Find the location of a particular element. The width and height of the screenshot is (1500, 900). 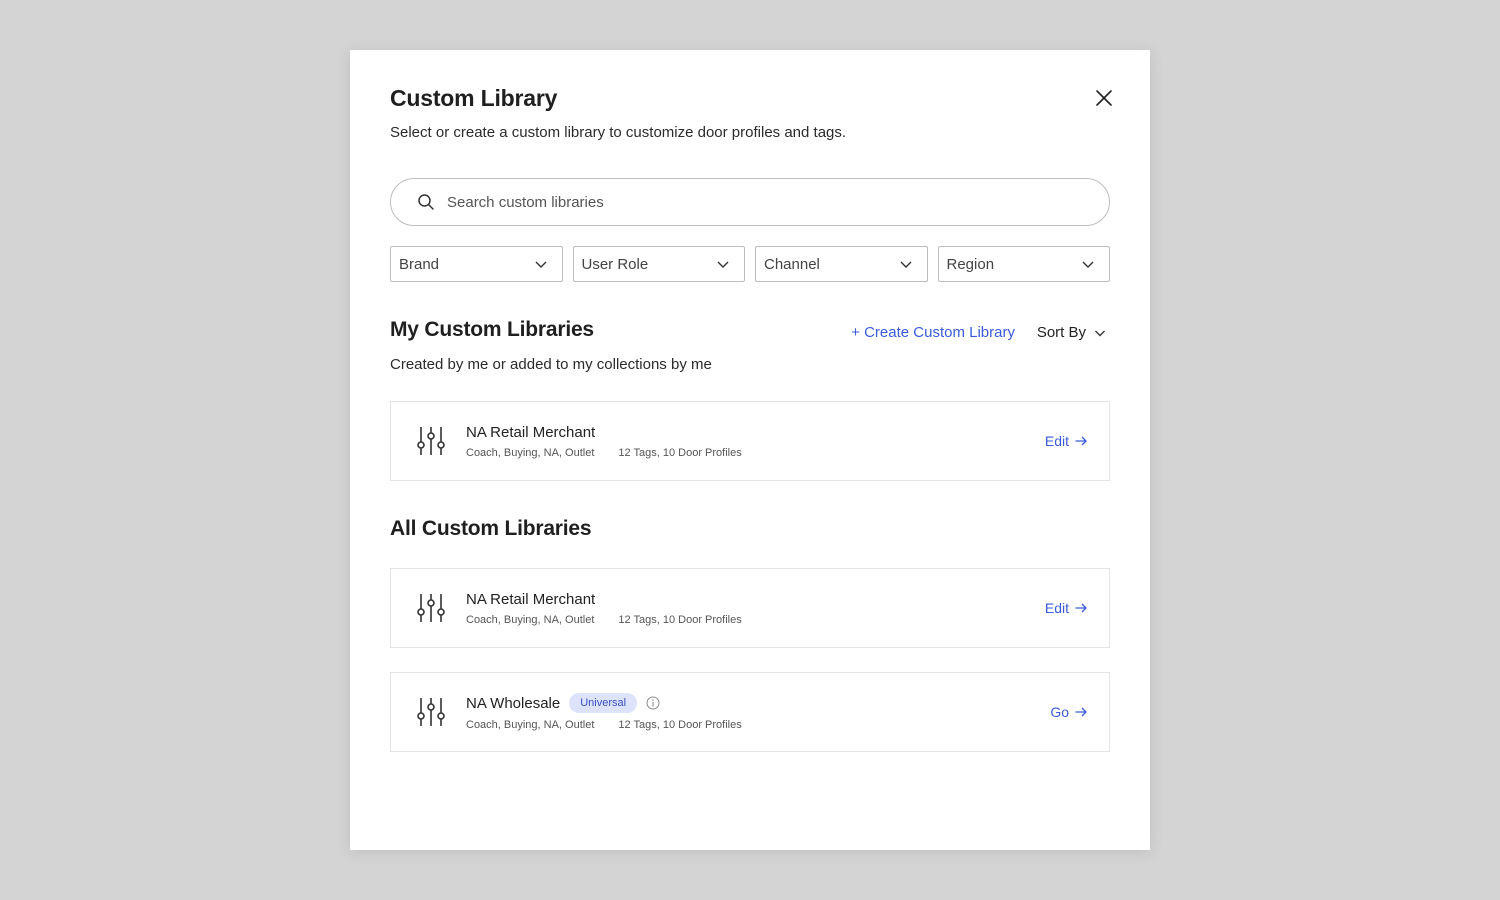

info-icon is located at coordinates (653, 703).